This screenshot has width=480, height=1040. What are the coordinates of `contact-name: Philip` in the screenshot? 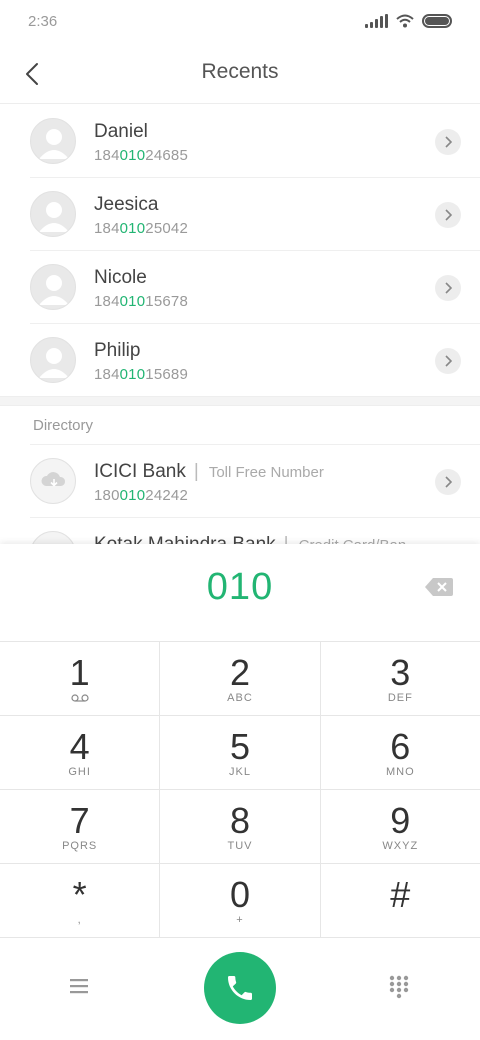 It's located at (117, 350).